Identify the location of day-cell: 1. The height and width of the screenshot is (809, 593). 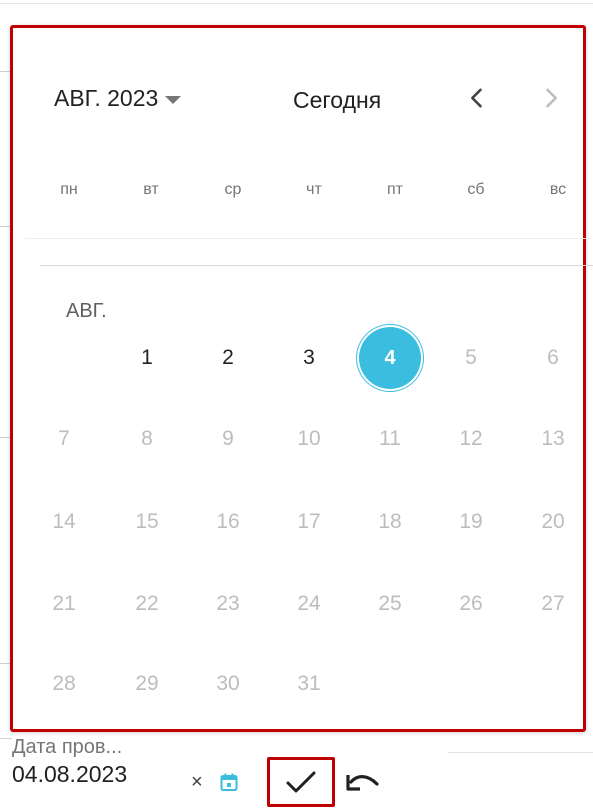
(147, 358).